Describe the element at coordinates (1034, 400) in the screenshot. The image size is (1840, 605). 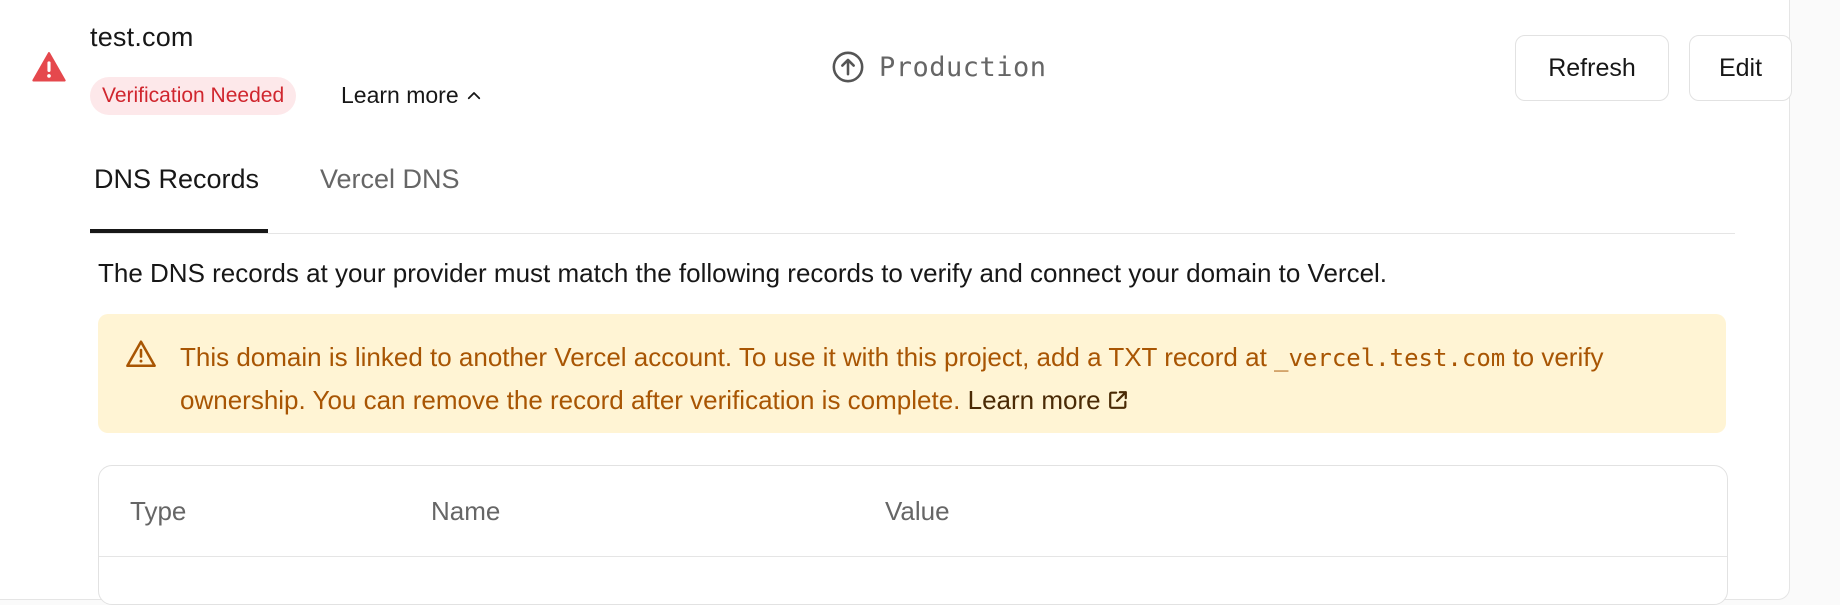
I see `alert-learn-more-label: Learn more` at that location.